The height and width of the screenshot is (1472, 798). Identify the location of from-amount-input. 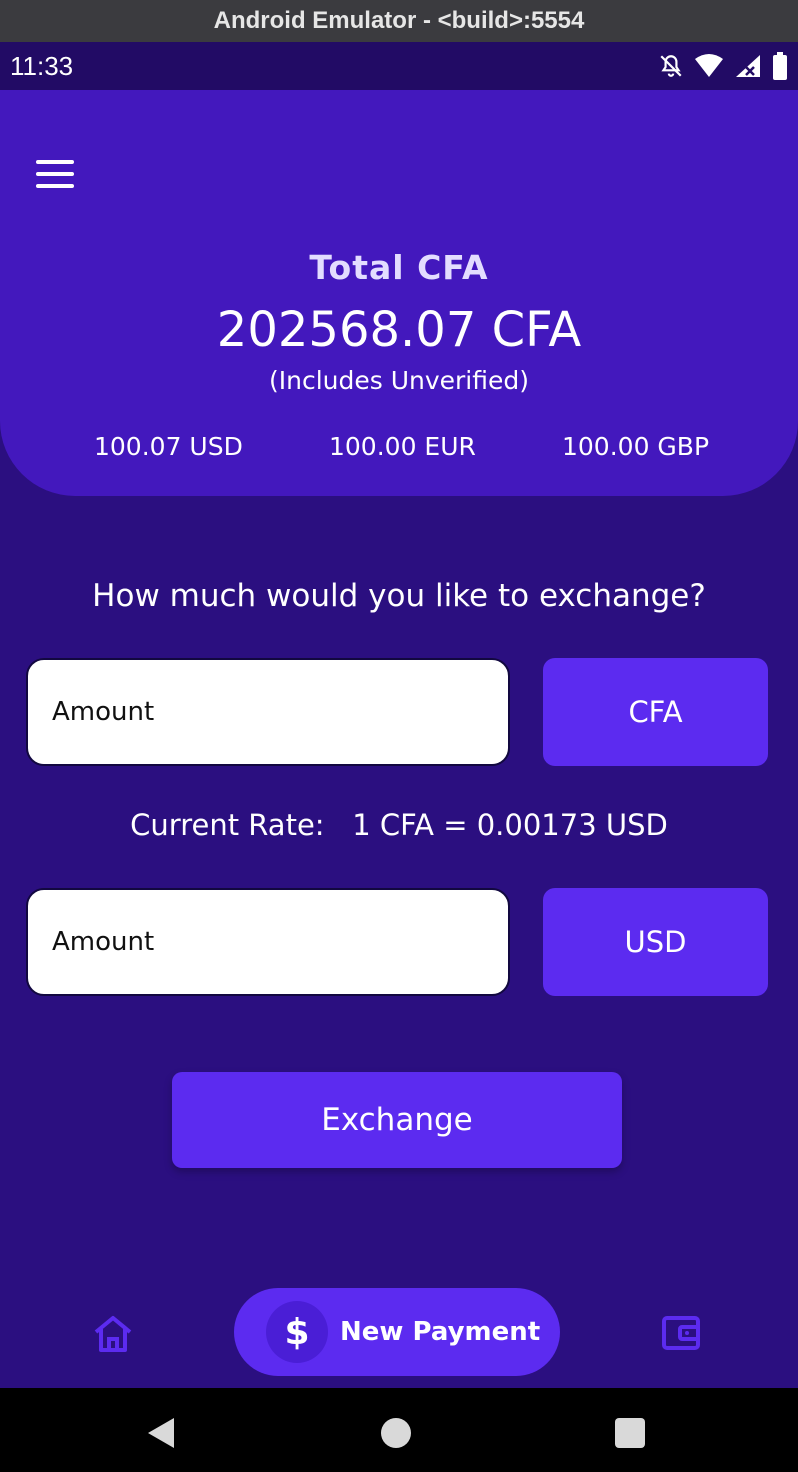
(268, 712).